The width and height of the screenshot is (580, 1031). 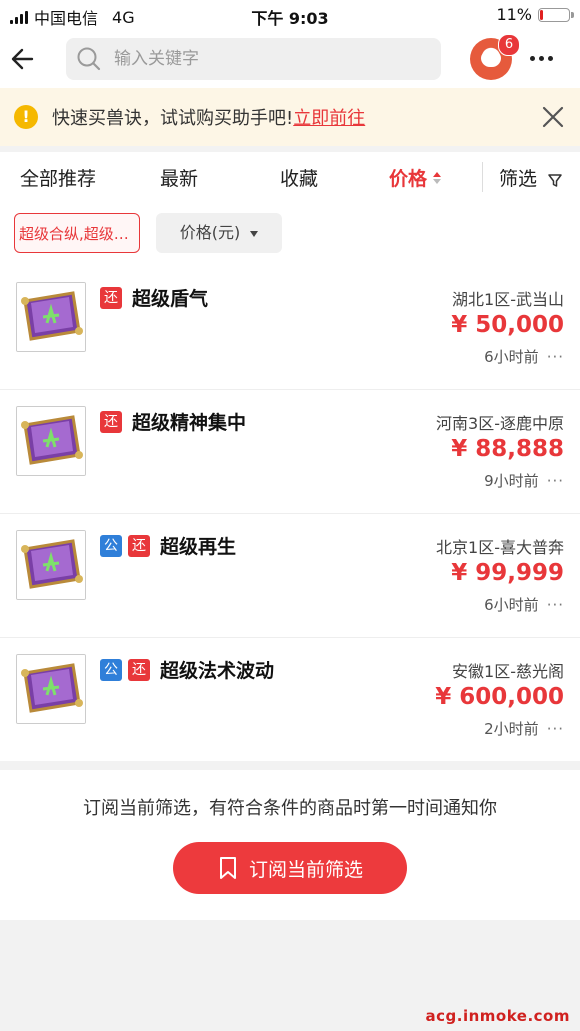 What do you see at coordinates (170, 299) in the screenshot?
I see `item-name: 超级盾气` at bounding box center [170, 299].